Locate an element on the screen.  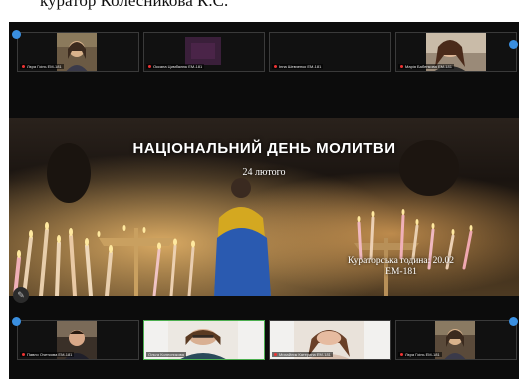
slide-note: Кураторська година: 20.02 ЕМ-181 is located at coordinates (401, 267).